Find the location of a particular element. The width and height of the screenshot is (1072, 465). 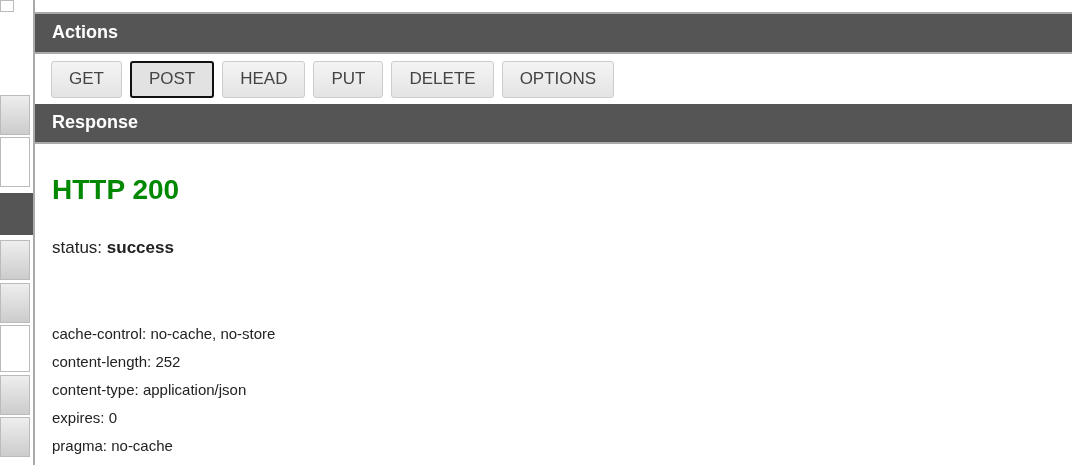

method-button: GET is located at coordinates (86, 79).